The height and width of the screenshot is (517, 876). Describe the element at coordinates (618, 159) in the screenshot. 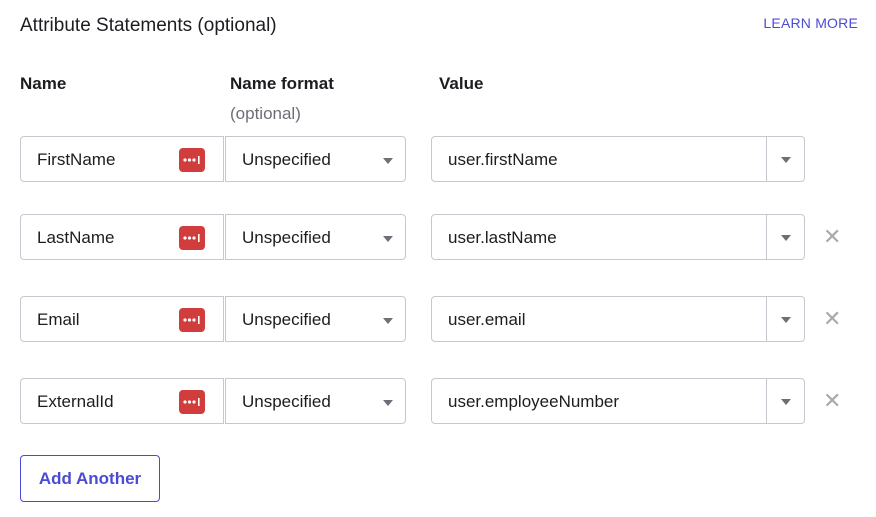

I see `attribute-value-combobox: user.firstName` at that location.